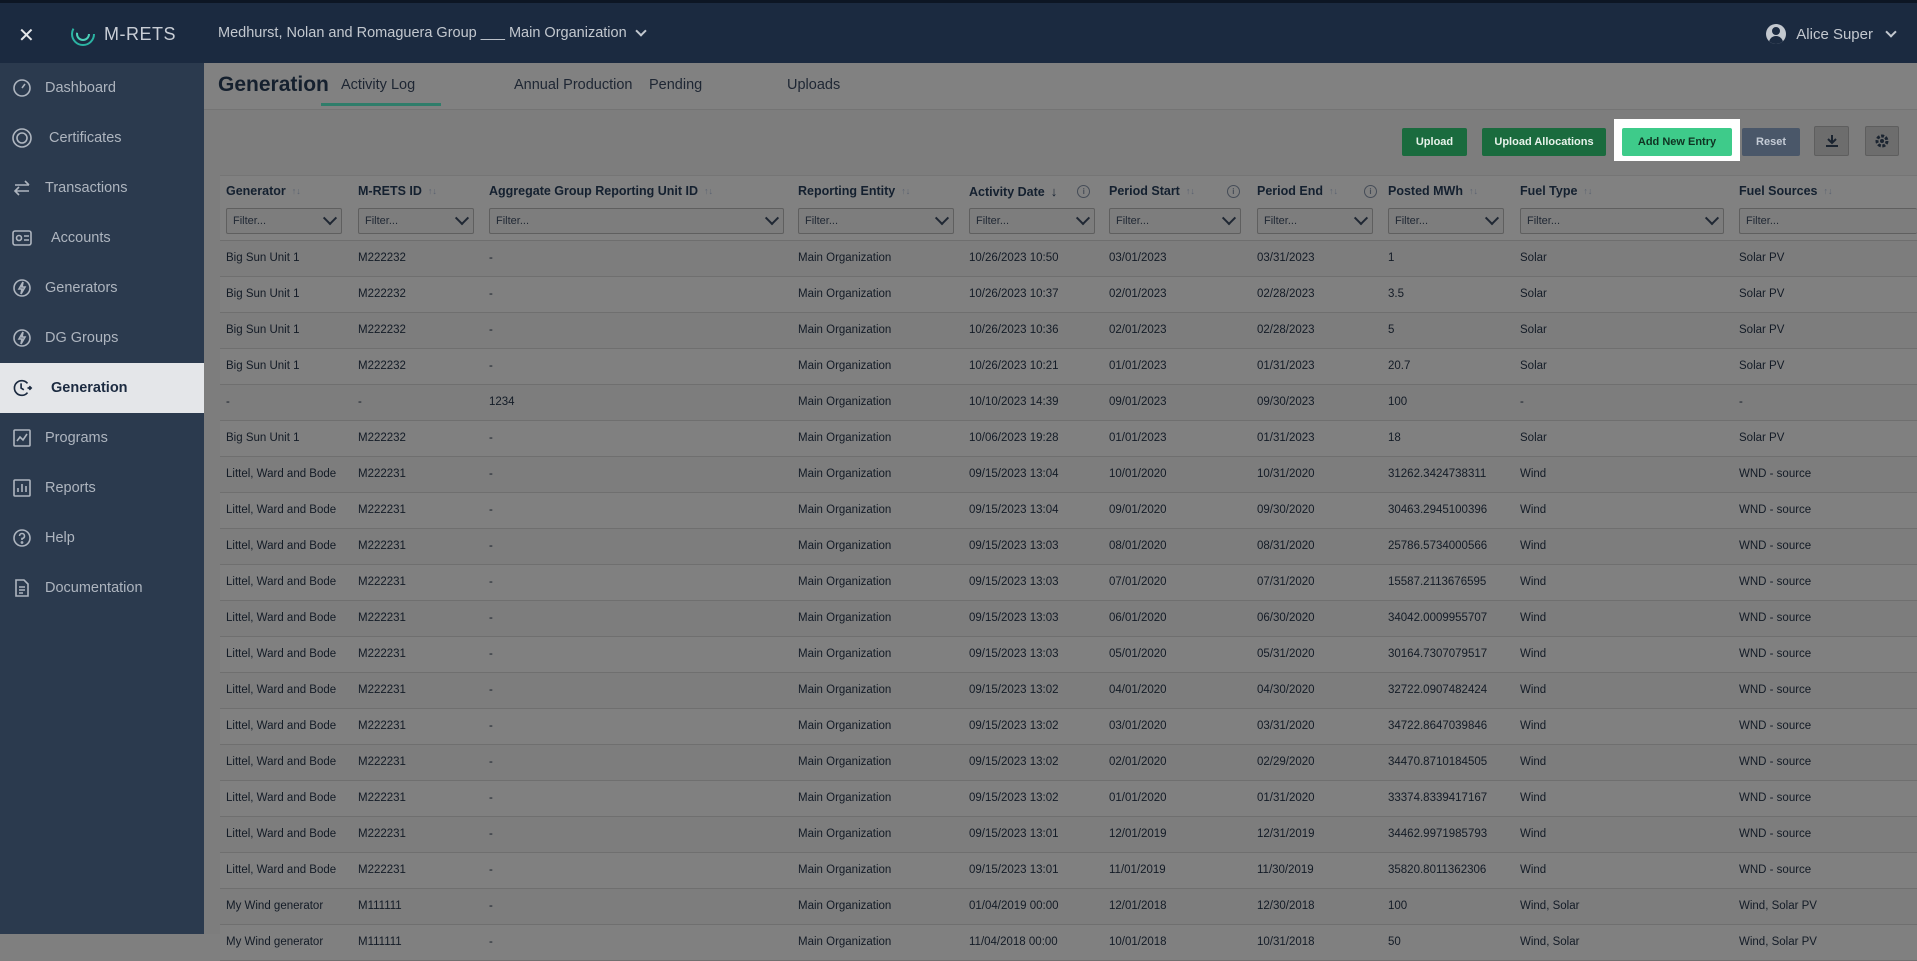  I want to click on cell-generator: My Wind generator, so click(275, 906).